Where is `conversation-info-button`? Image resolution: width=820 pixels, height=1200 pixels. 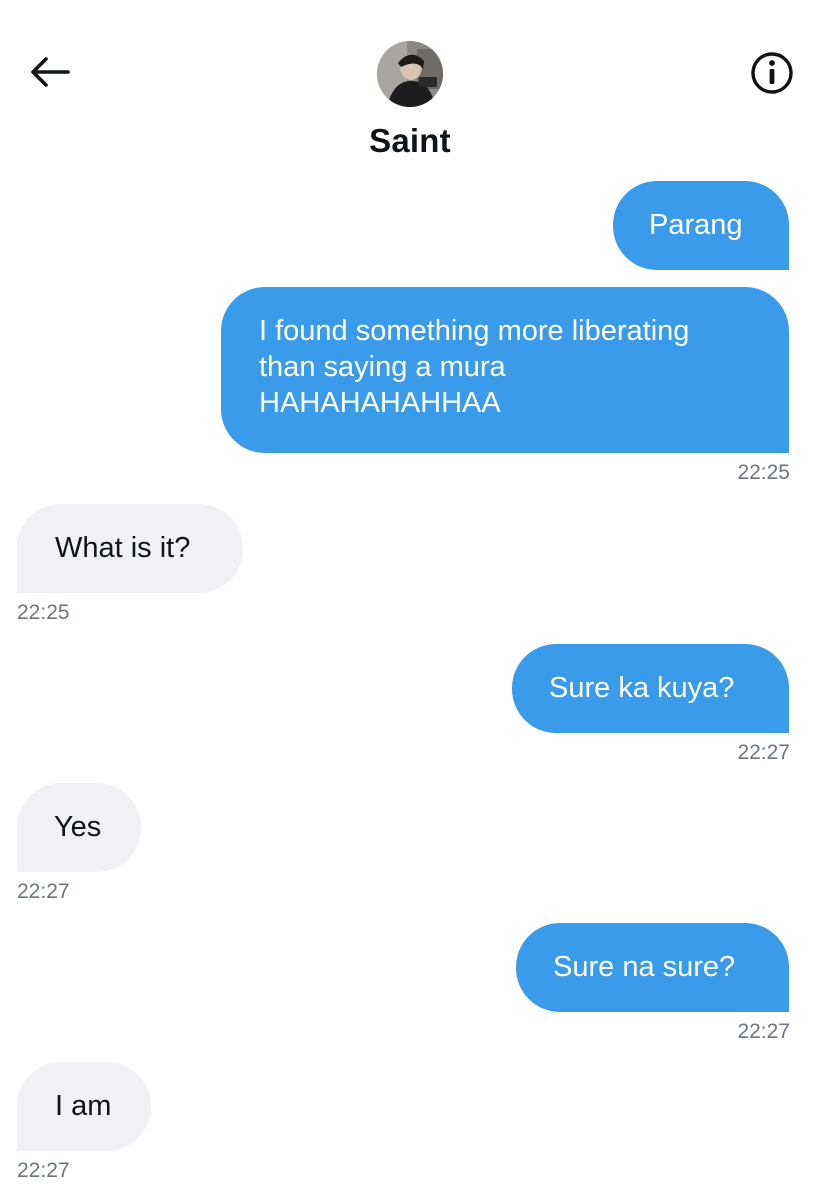 conversation-info-button is located at coordinates (772, 73).